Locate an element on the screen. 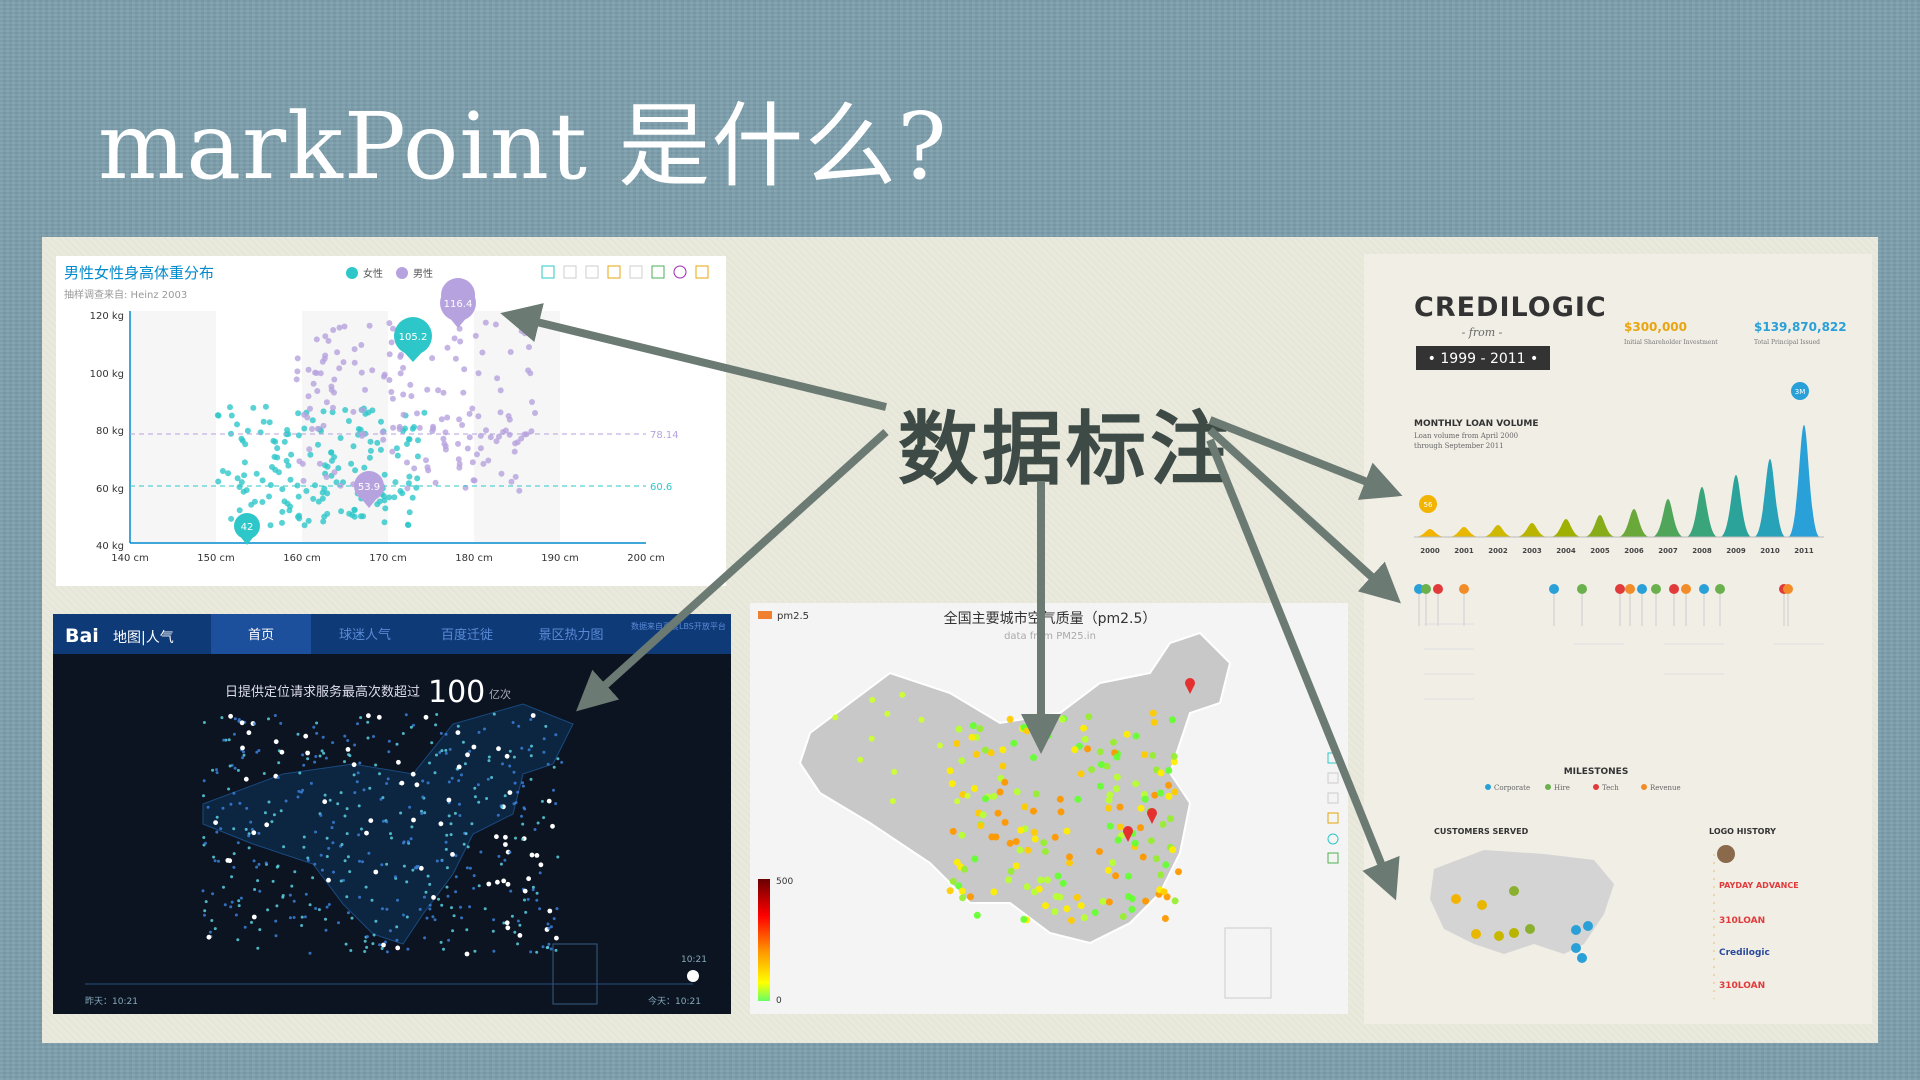 The image size is (1920, 1080). arrow-to-baidu is located at coordinates (732, 570).